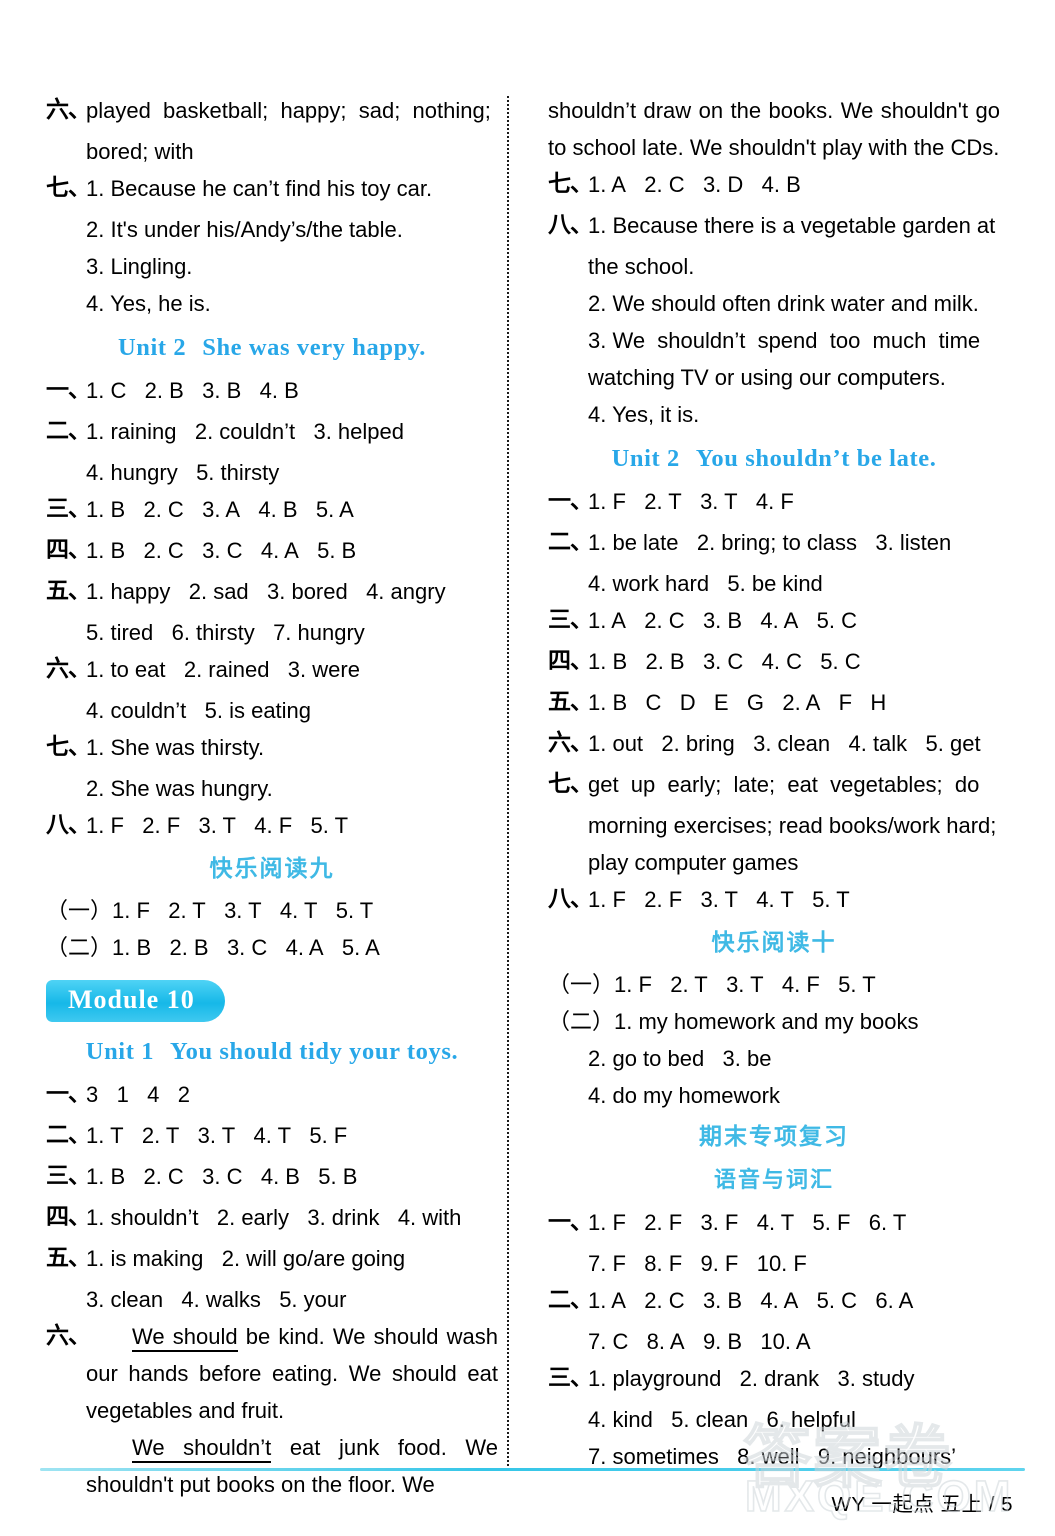 The width and height of the screenshot is (1055, 1536). What do you see at coordinates (774, 943) in the screenshot?
I see `section-heading: 快乐阅读十` at bounding box center [774, 943].